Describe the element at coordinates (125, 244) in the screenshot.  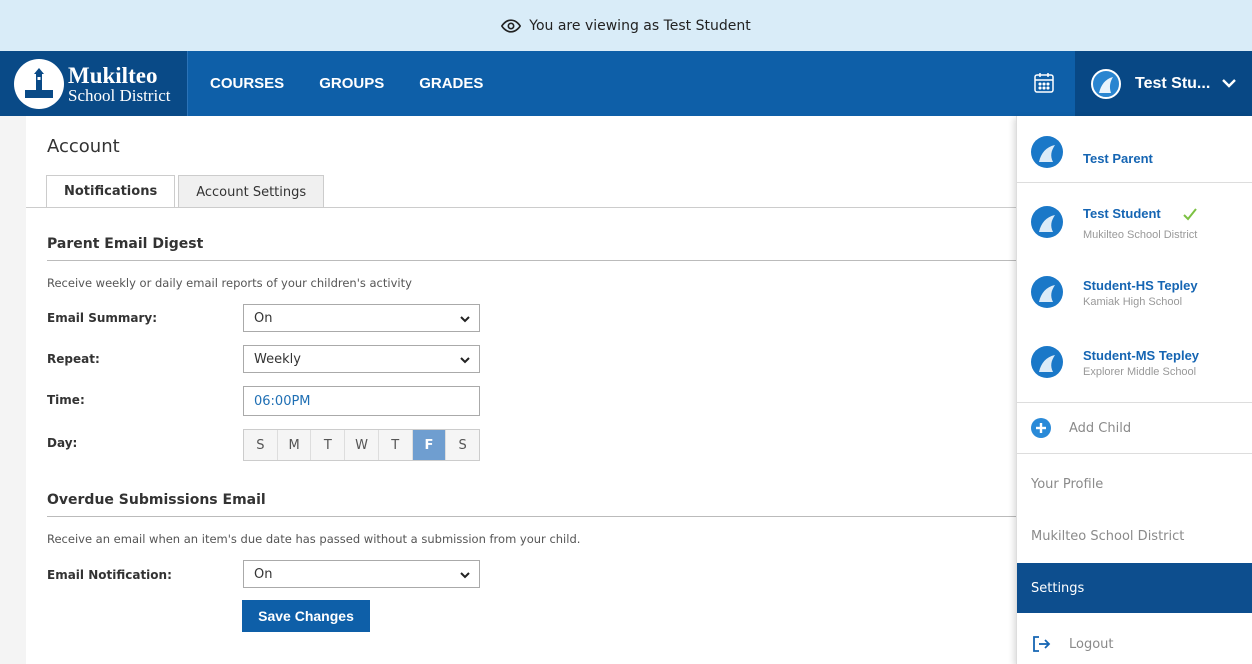
I see `digest-section-title: Parent Email Digest` at that location.